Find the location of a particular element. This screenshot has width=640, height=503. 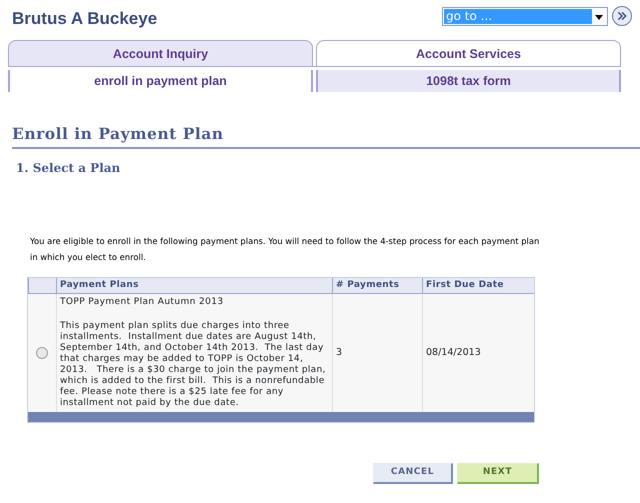

column-header: Payment Plans is located at coordinates (194, 286).